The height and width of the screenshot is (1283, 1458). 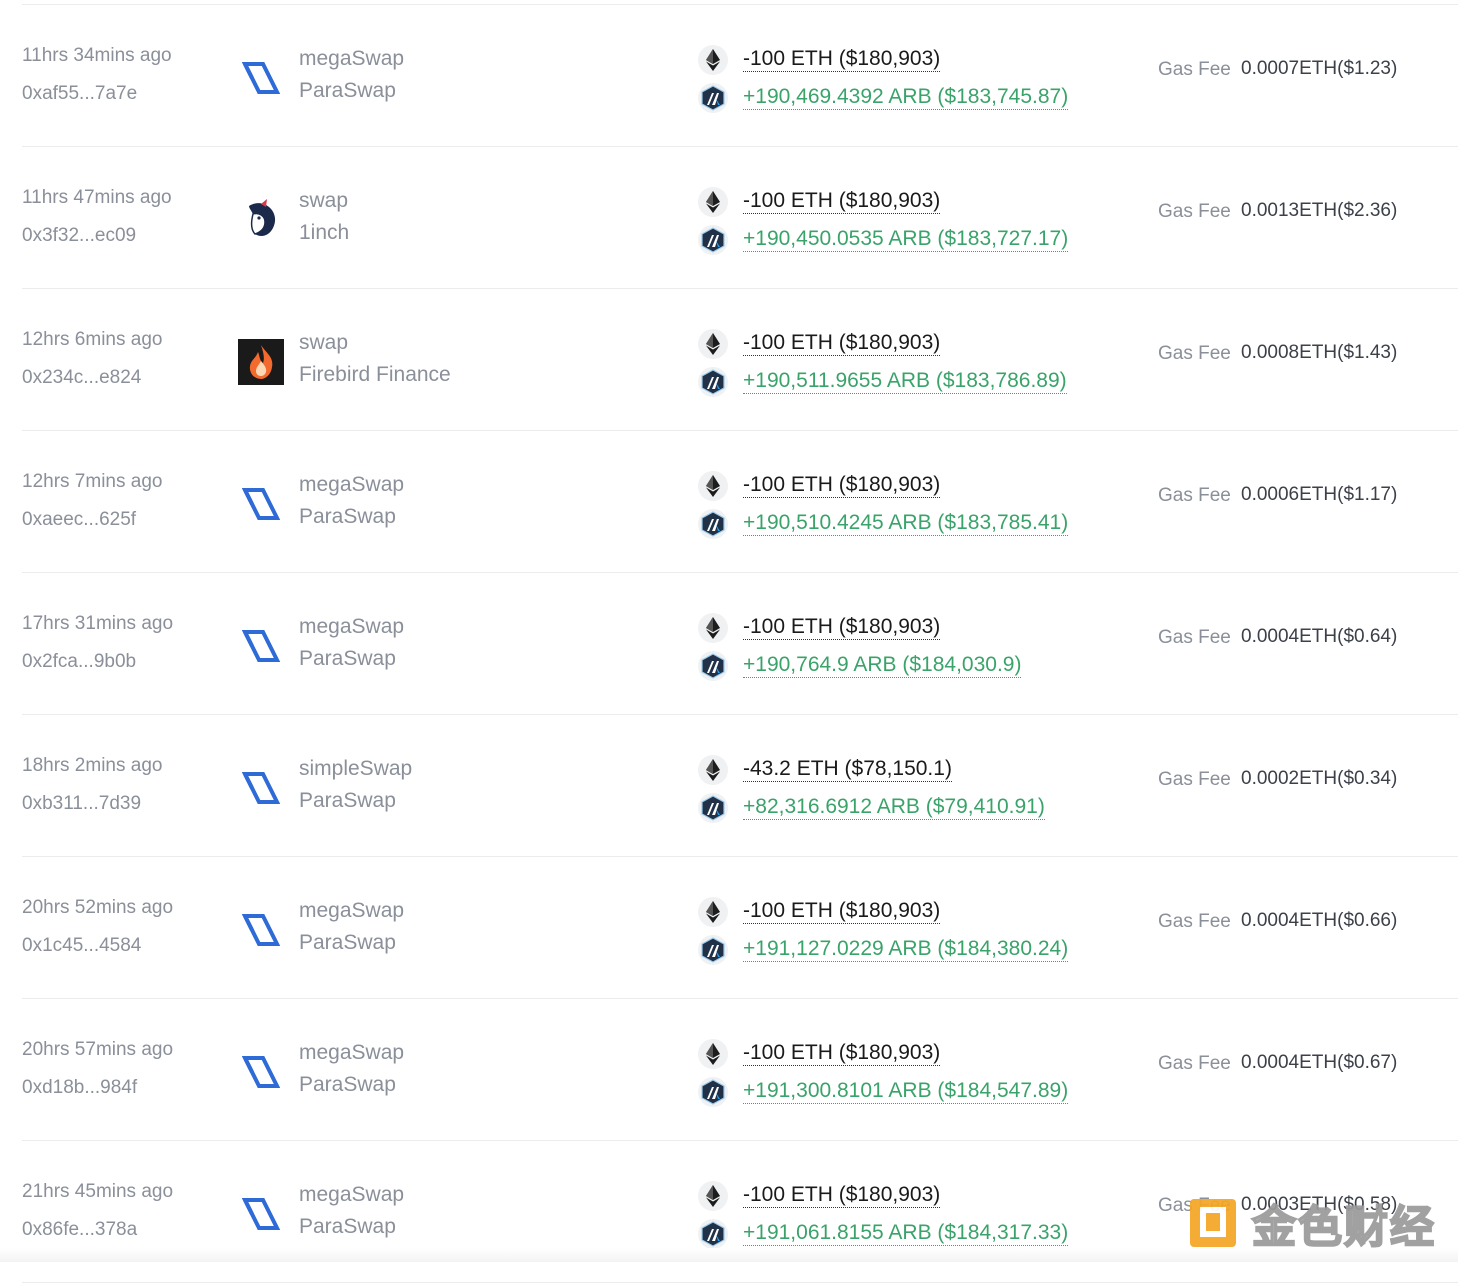 What do you see at coordinates (906, 949) in the screenshot?
I see `amount-in-link: +191,127.0229 ARB ($184,380.24)` at bounding box center [906, 949].